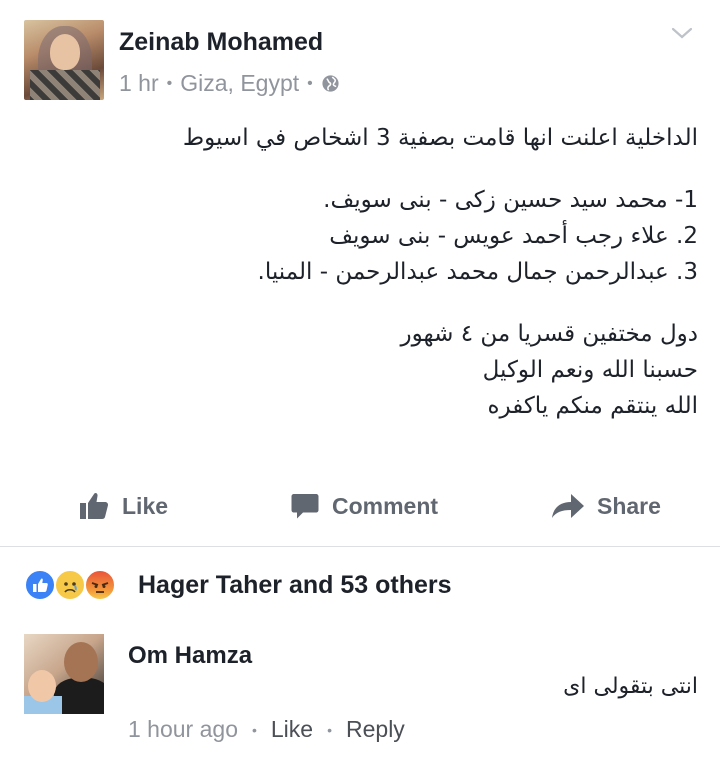 This screenshot has width=720, height=774. What do you see at coordinates (305, 506) in the screenshot?
I see `comment-icon` at bounding box center [305, 506].